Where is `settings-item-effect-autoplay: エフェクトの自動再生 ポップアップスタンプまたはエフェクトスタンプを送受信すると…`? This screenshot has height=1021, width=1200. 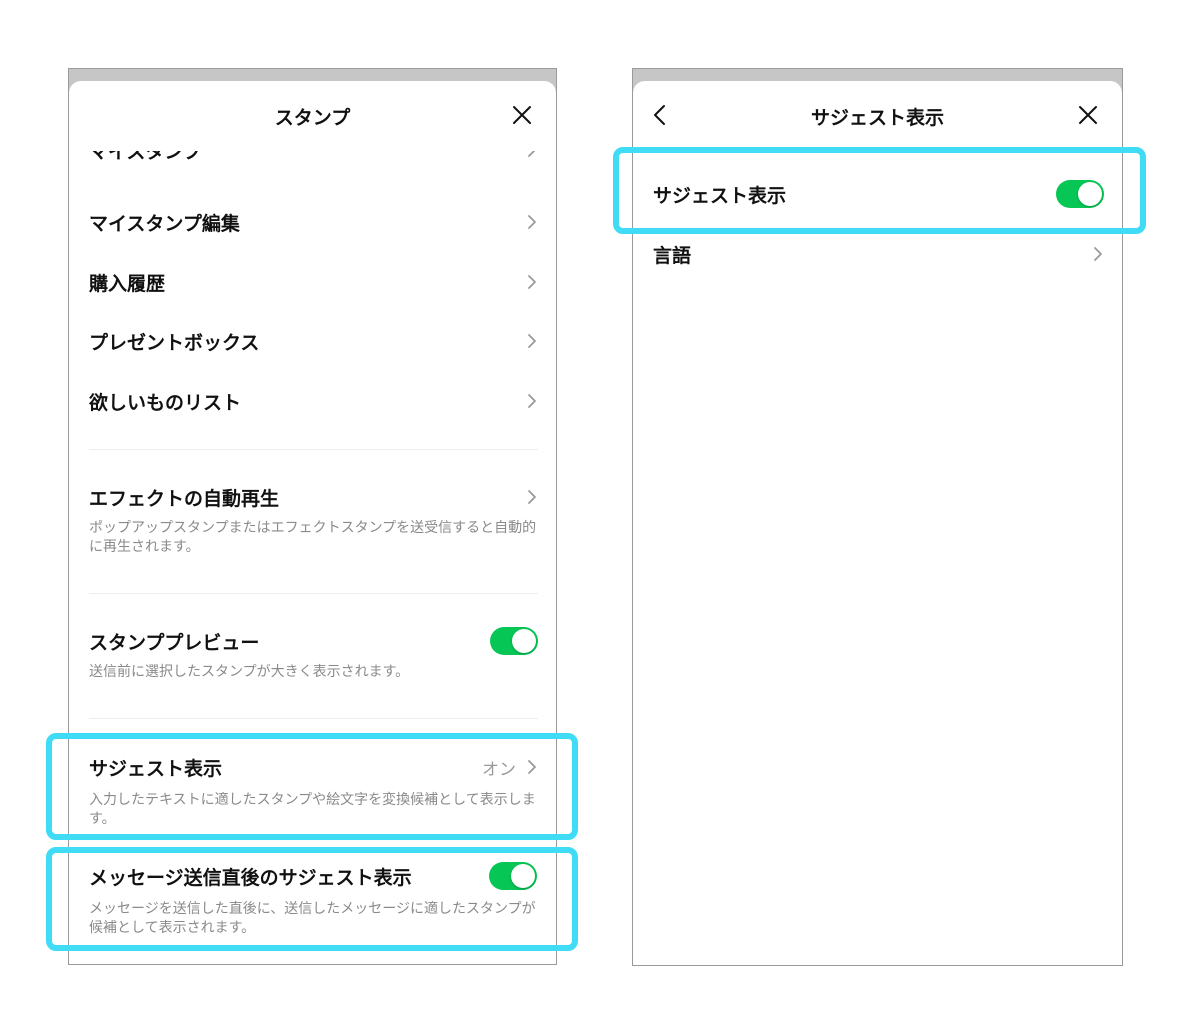
settings-item-effect-autoplay: エフェクトの自動再生 ポップアップスタンプまたはエフェクトスタンプを送受信すると… is located at coordinates (313, 524).